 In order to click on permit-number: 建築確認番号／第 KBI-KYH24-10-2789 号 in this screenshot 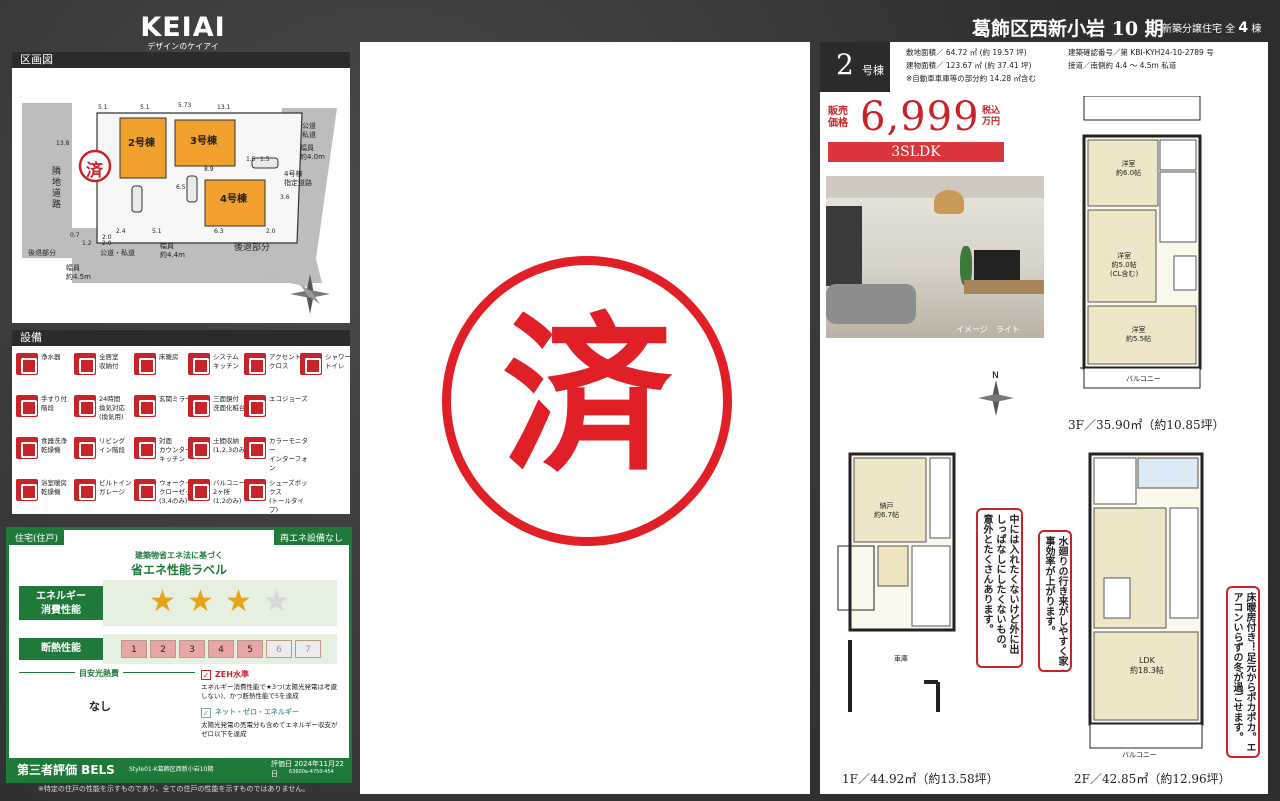, I will do `click(1141, 52)`.